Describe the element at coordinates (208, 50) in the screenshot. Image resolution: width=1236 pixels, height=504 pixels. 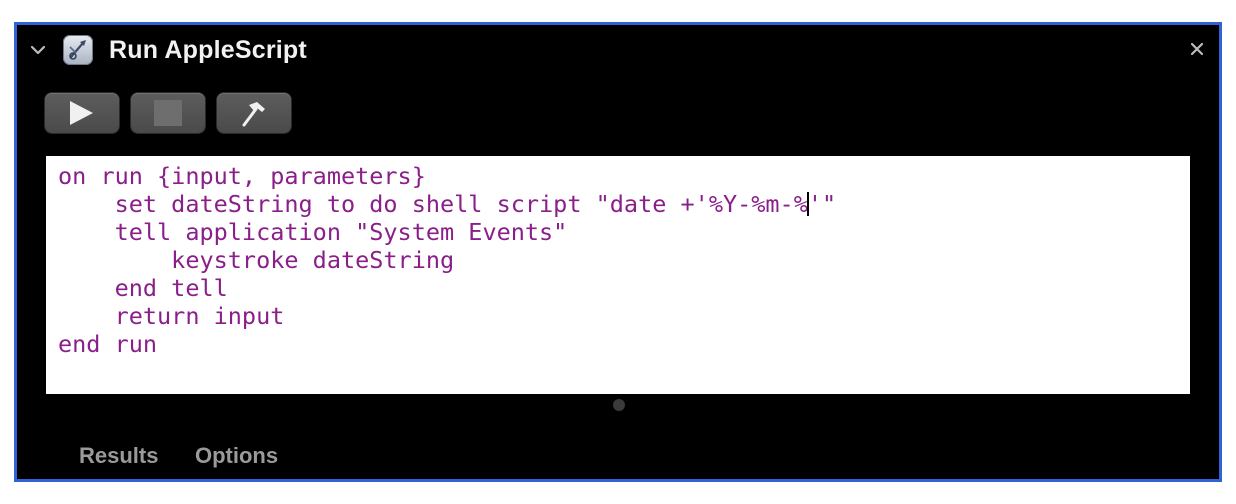
I see `action-title: Run AppleScript` at that location.